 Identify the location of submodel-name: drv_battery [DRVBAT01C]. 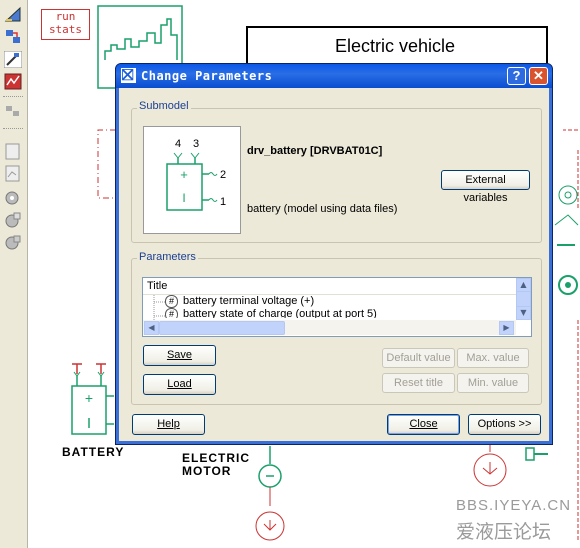
(315, 151).